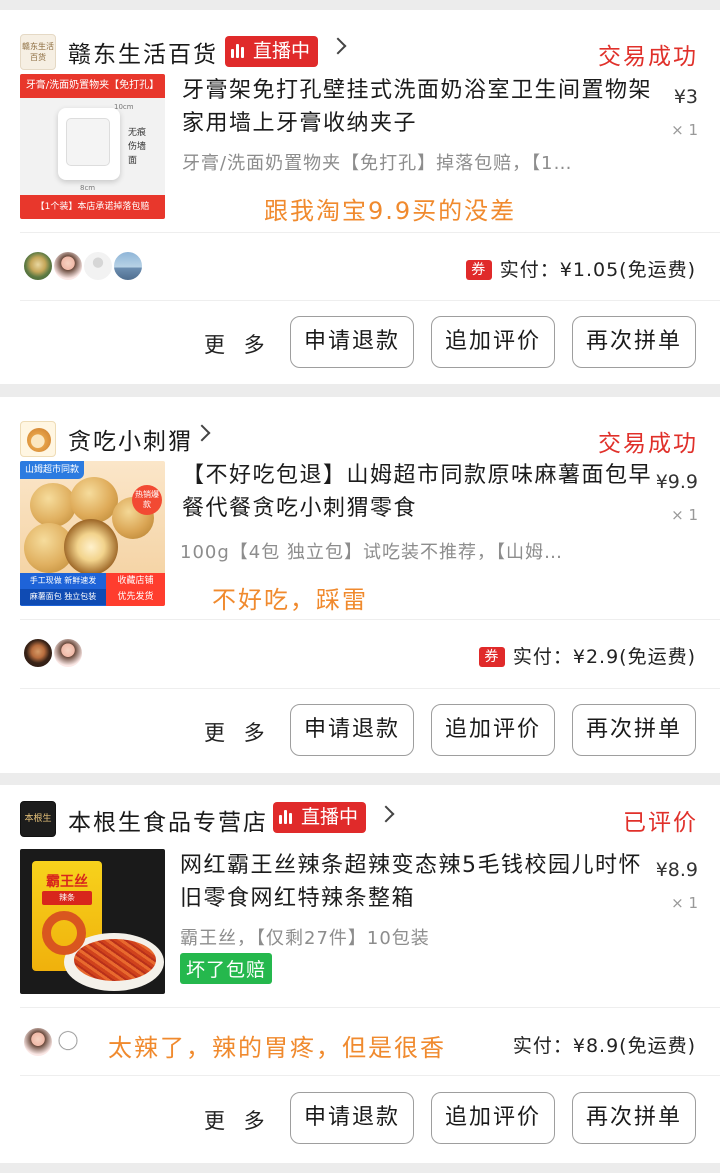 Image resolution: width=720 pixels, height=1173 pixels. What do you see at coordinates (685, 97) in the screenshot?
I see `product-price: ¥3` at bounding box center [685, 97].